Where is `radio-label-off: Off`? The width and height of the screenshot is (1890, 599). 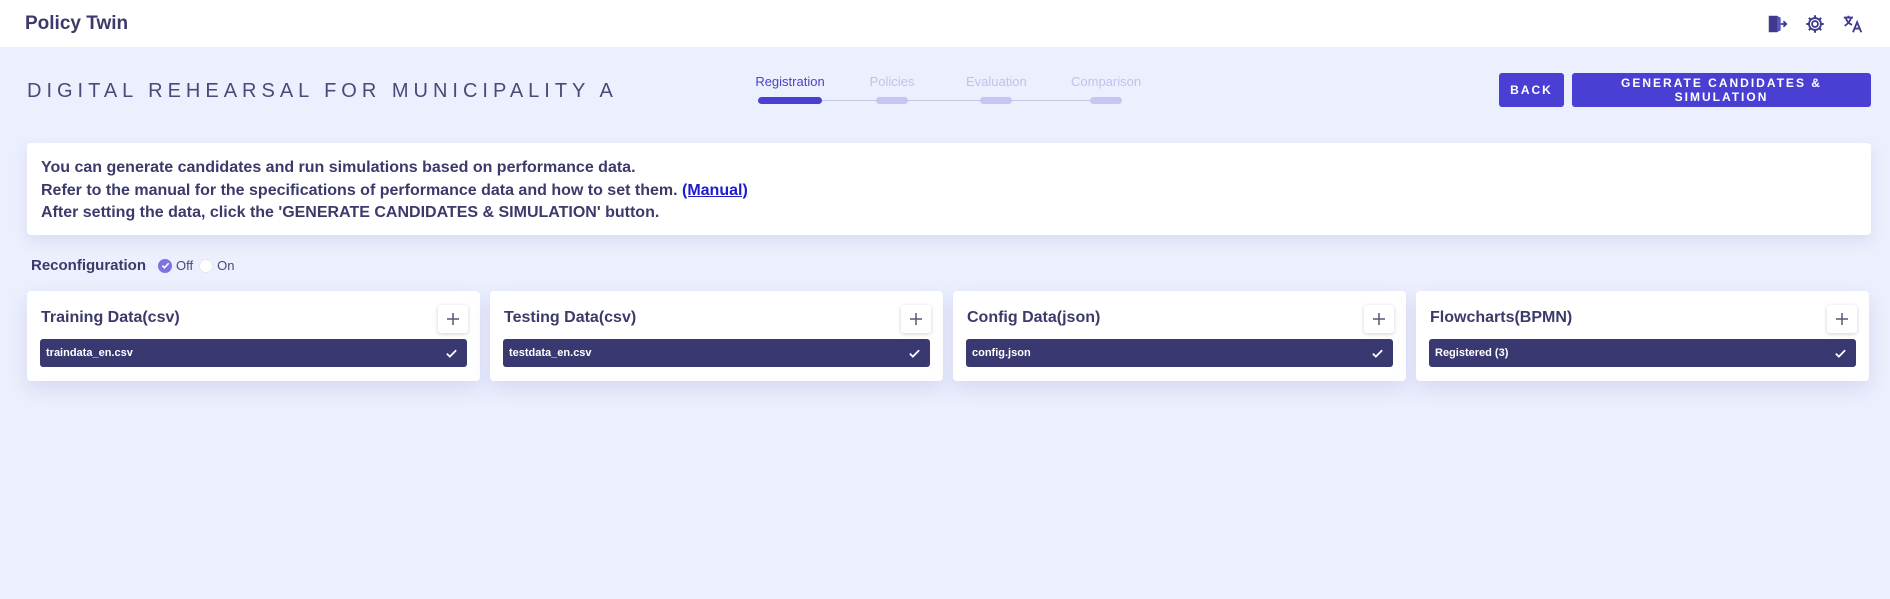 radio-label-off: Off is located at coordinates (185, 265).